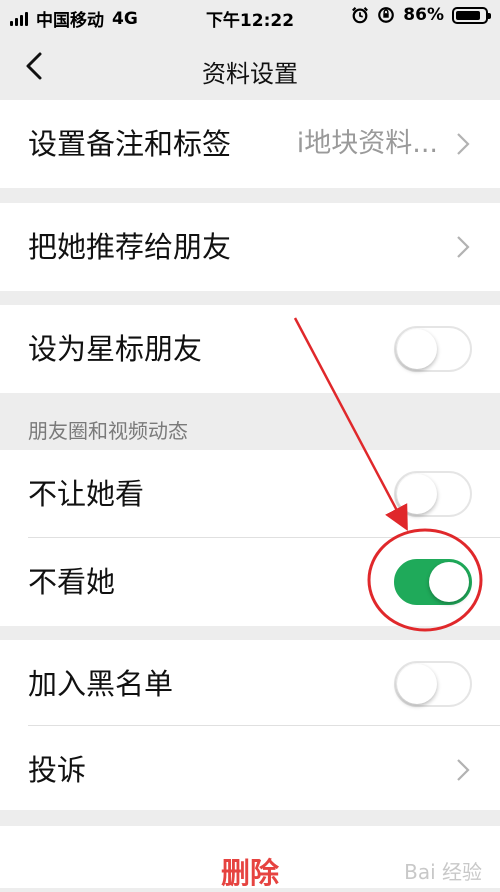 The width and height of the screenshot is (500, 892). What do you see at coordinates (386, 15) in the screenshot?
I see `orientation-lock-icon` at bounding box center [386, 15].